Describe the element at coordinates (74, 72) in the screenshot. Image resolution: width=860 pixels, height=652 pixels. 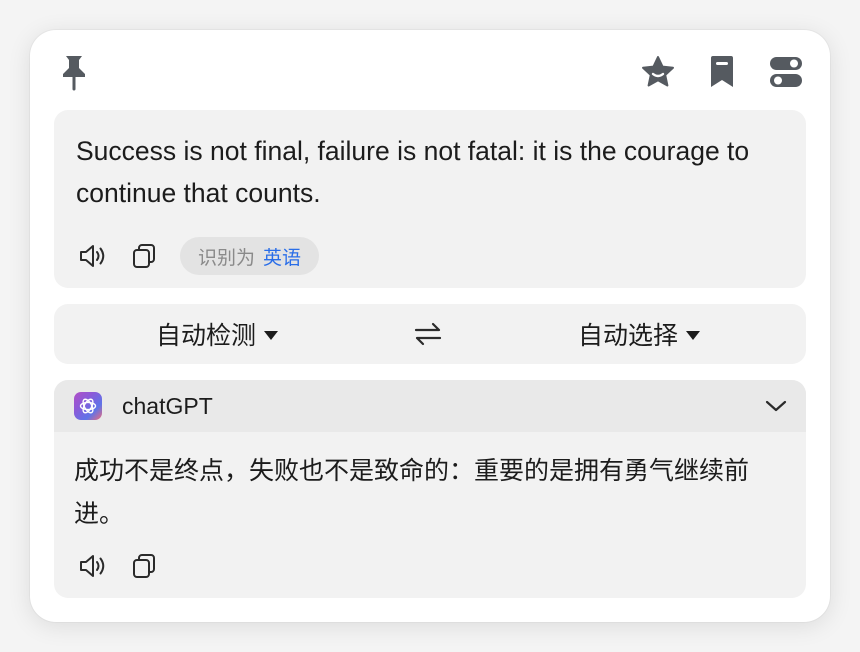
I see `pin-icon` at that location.